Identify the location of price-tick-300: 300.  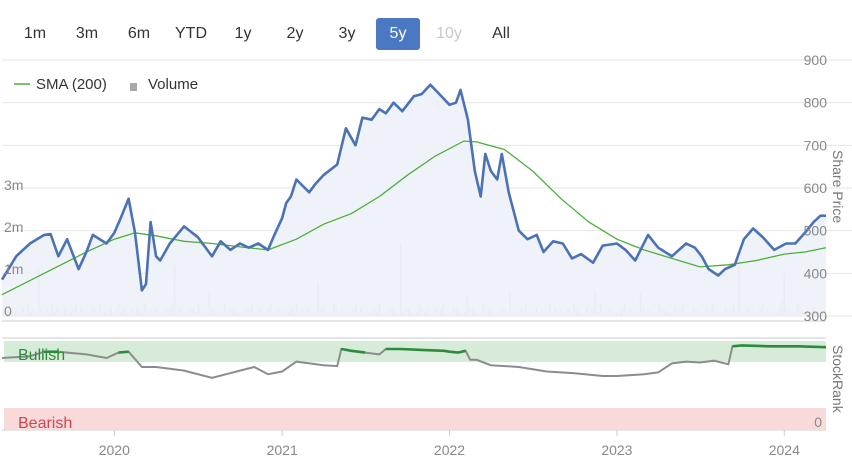
(816, 316).